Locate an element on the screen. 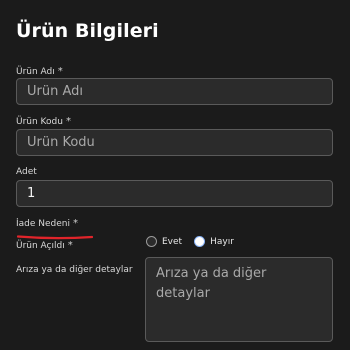 The width and height of the screenshot is (350, 350). product-name-label-text: Ürün Adı is located at coordinates (35, 72).